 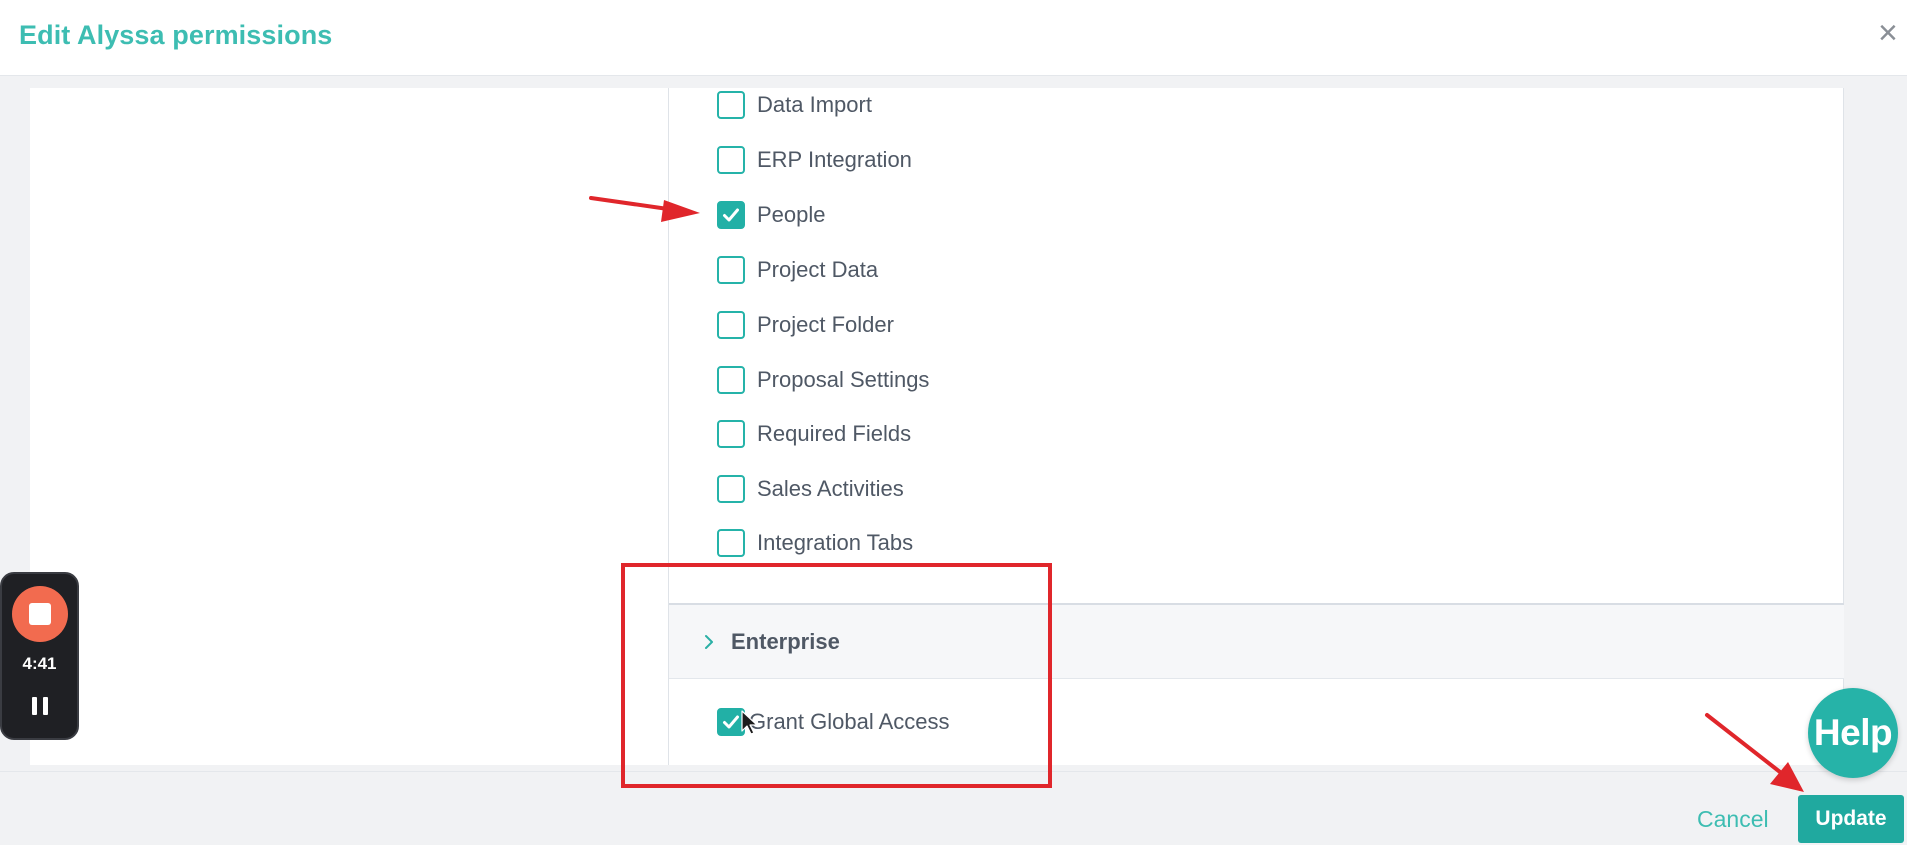 I want to click on close-icon: ×, so click(x=1888, y=33).